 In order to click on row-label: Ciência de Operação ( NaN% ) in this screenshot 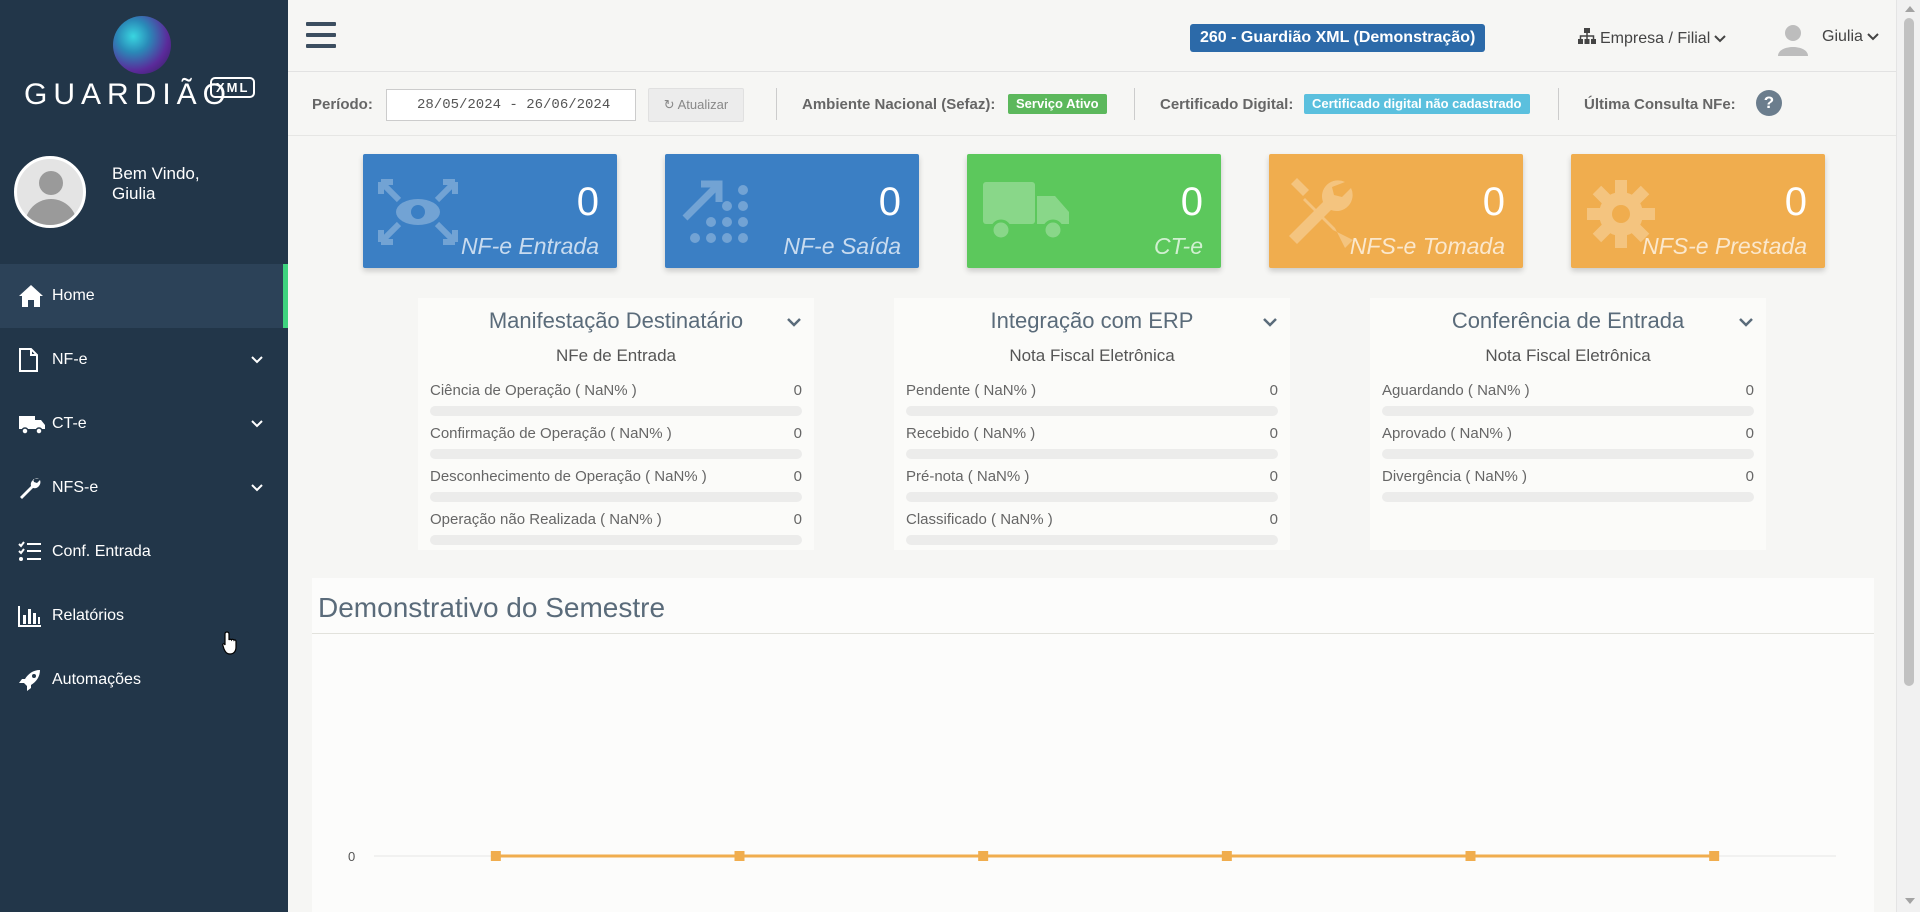, I will do `click(533, 390)`.